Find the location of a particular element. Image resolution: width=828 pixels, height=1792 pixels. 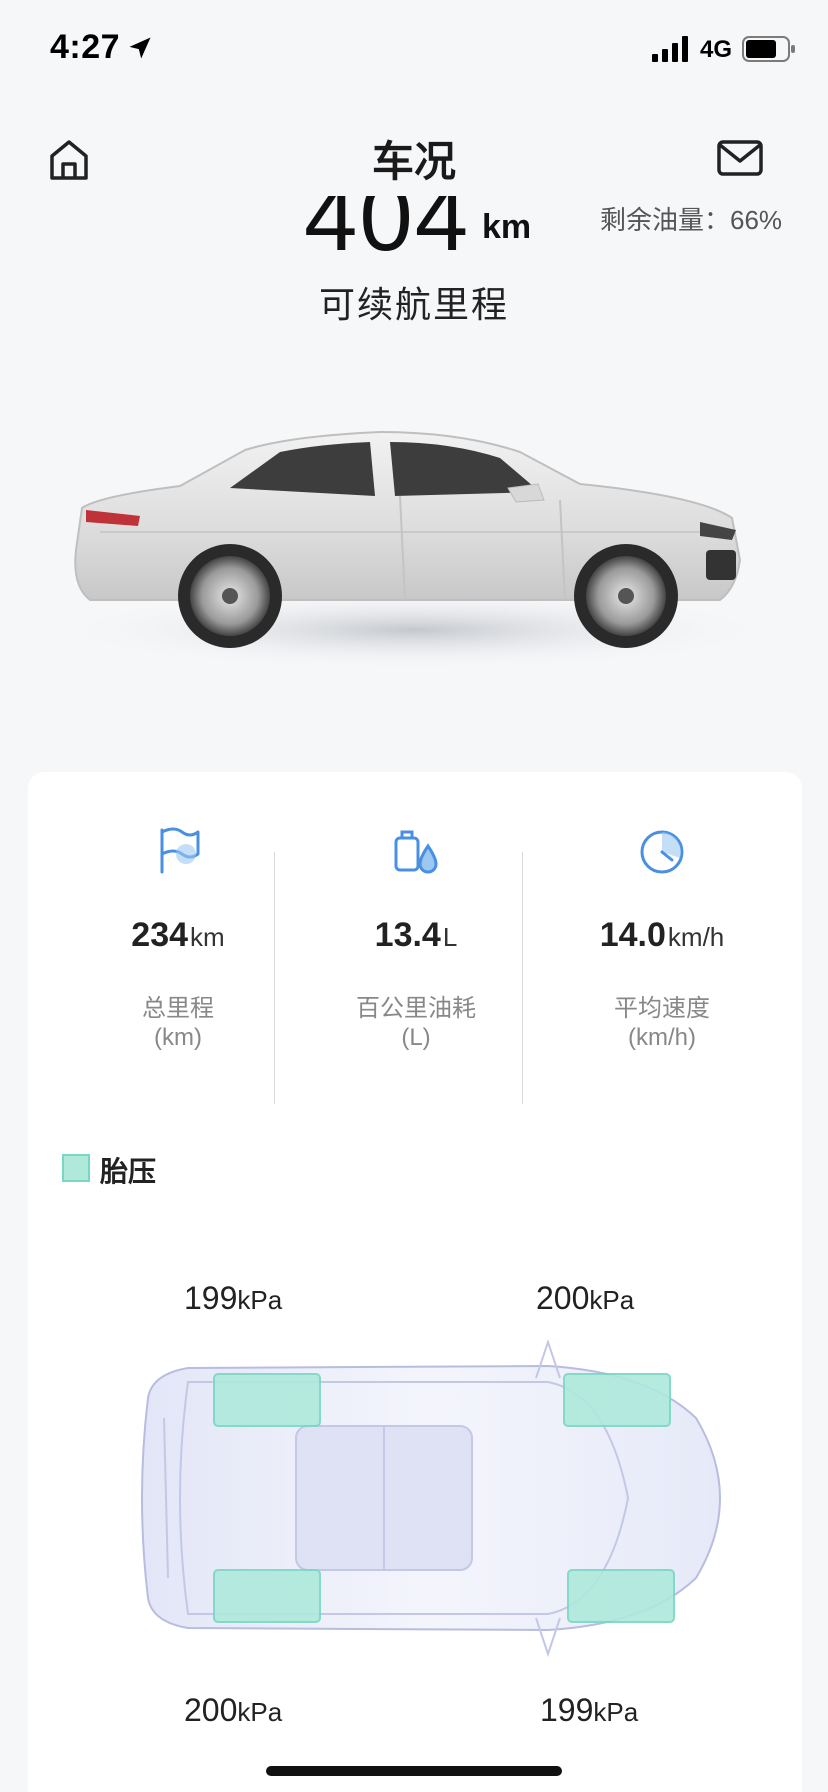

network-type: 4G is located at coordinates (716, 49).